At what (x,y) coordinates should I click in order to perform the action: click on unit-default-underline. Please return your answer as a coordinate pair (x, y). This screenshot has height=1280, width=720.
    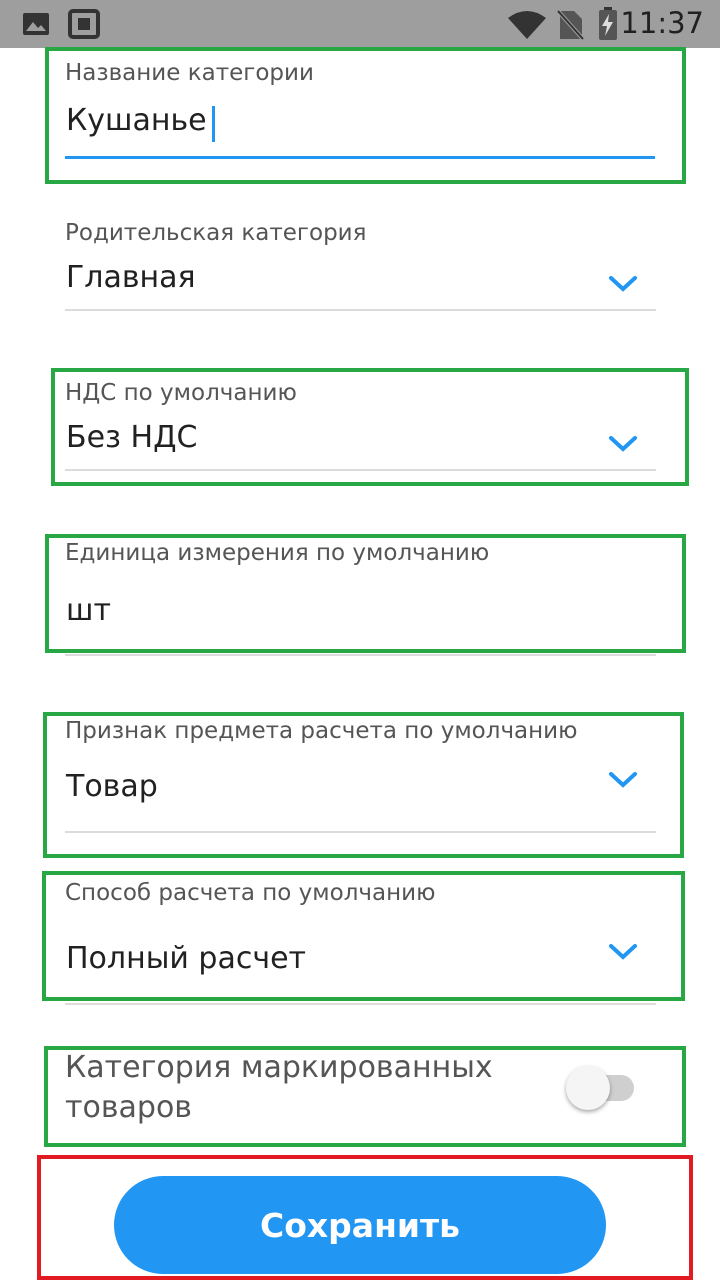
    Looking at the image, I should click on (360, 655).